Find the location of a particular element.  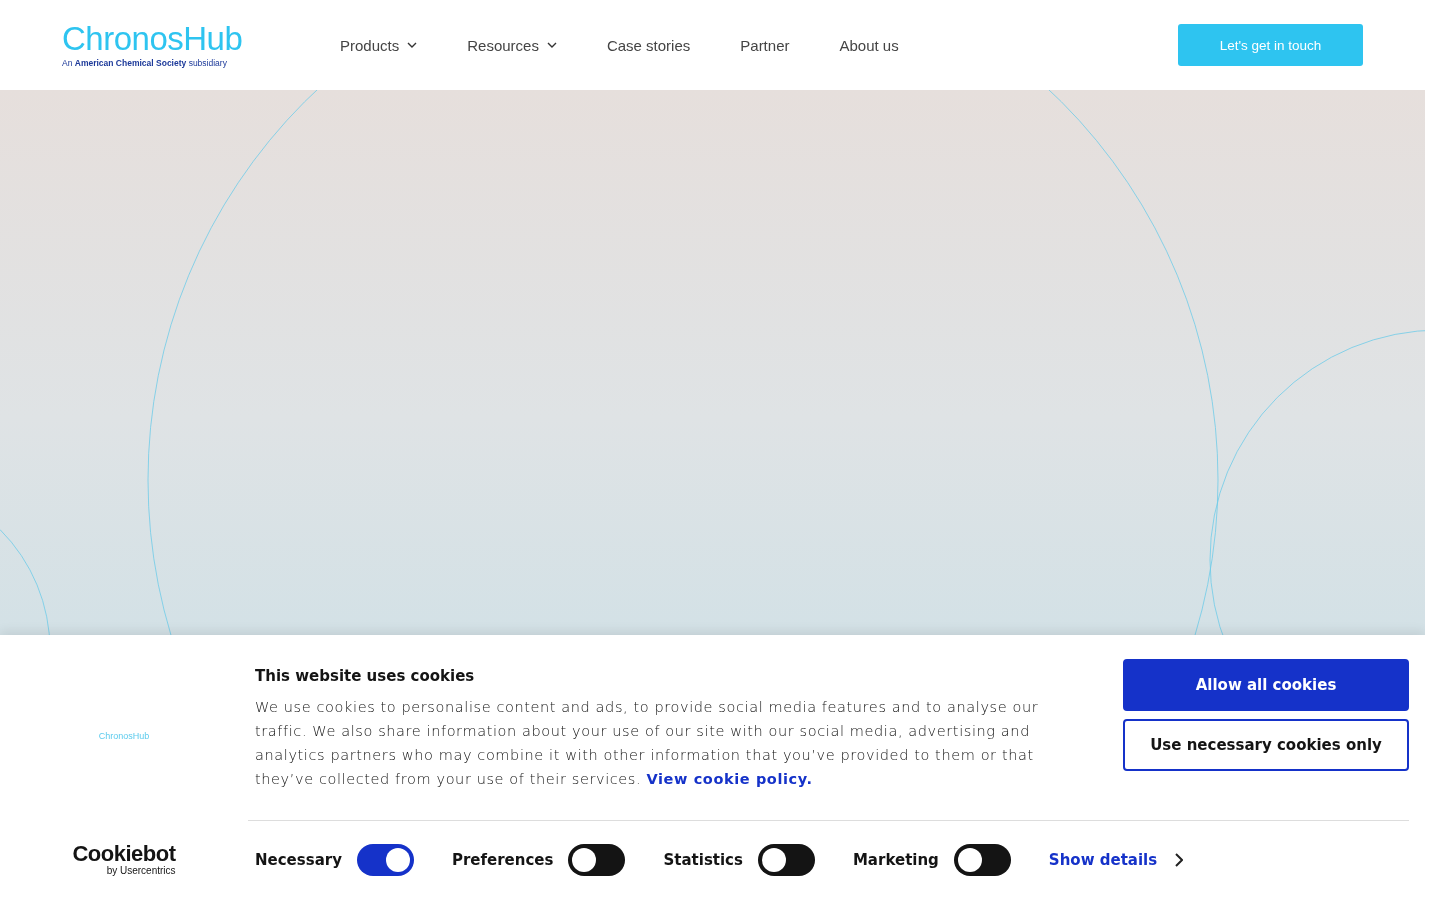

toggle-label: Statistics is located at coordinates (703, 860).